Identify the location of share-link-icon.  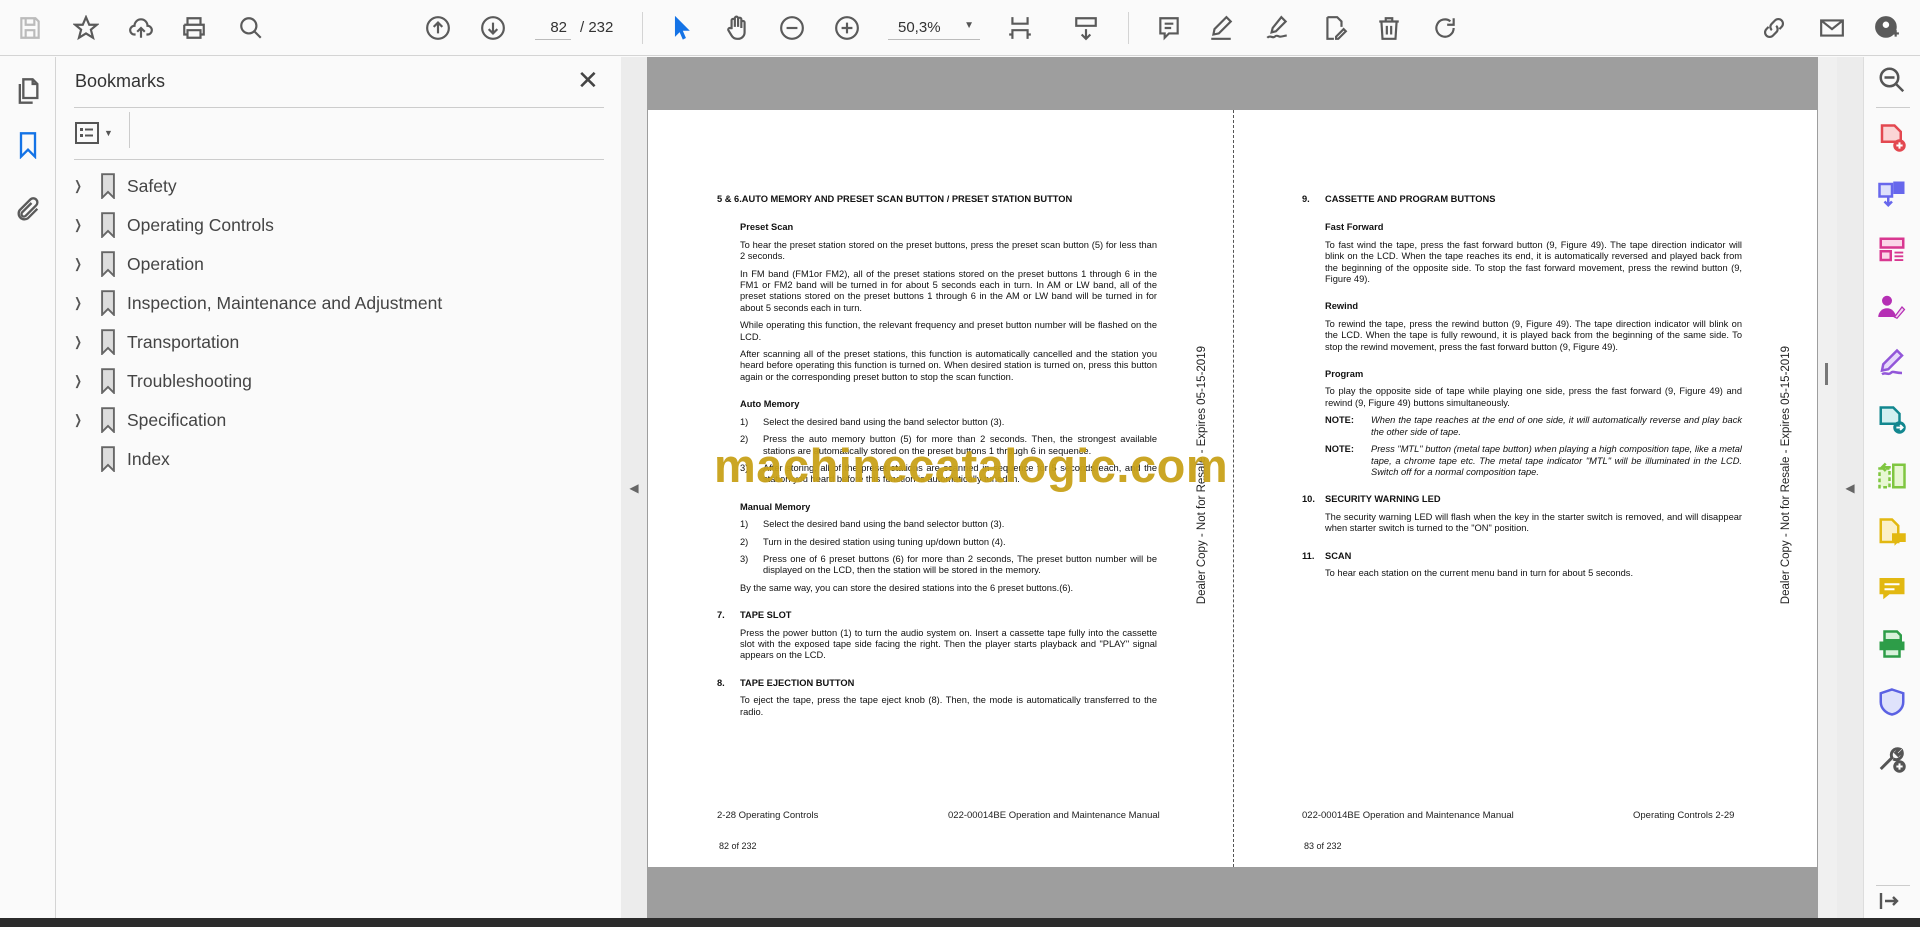
(1774, 28).